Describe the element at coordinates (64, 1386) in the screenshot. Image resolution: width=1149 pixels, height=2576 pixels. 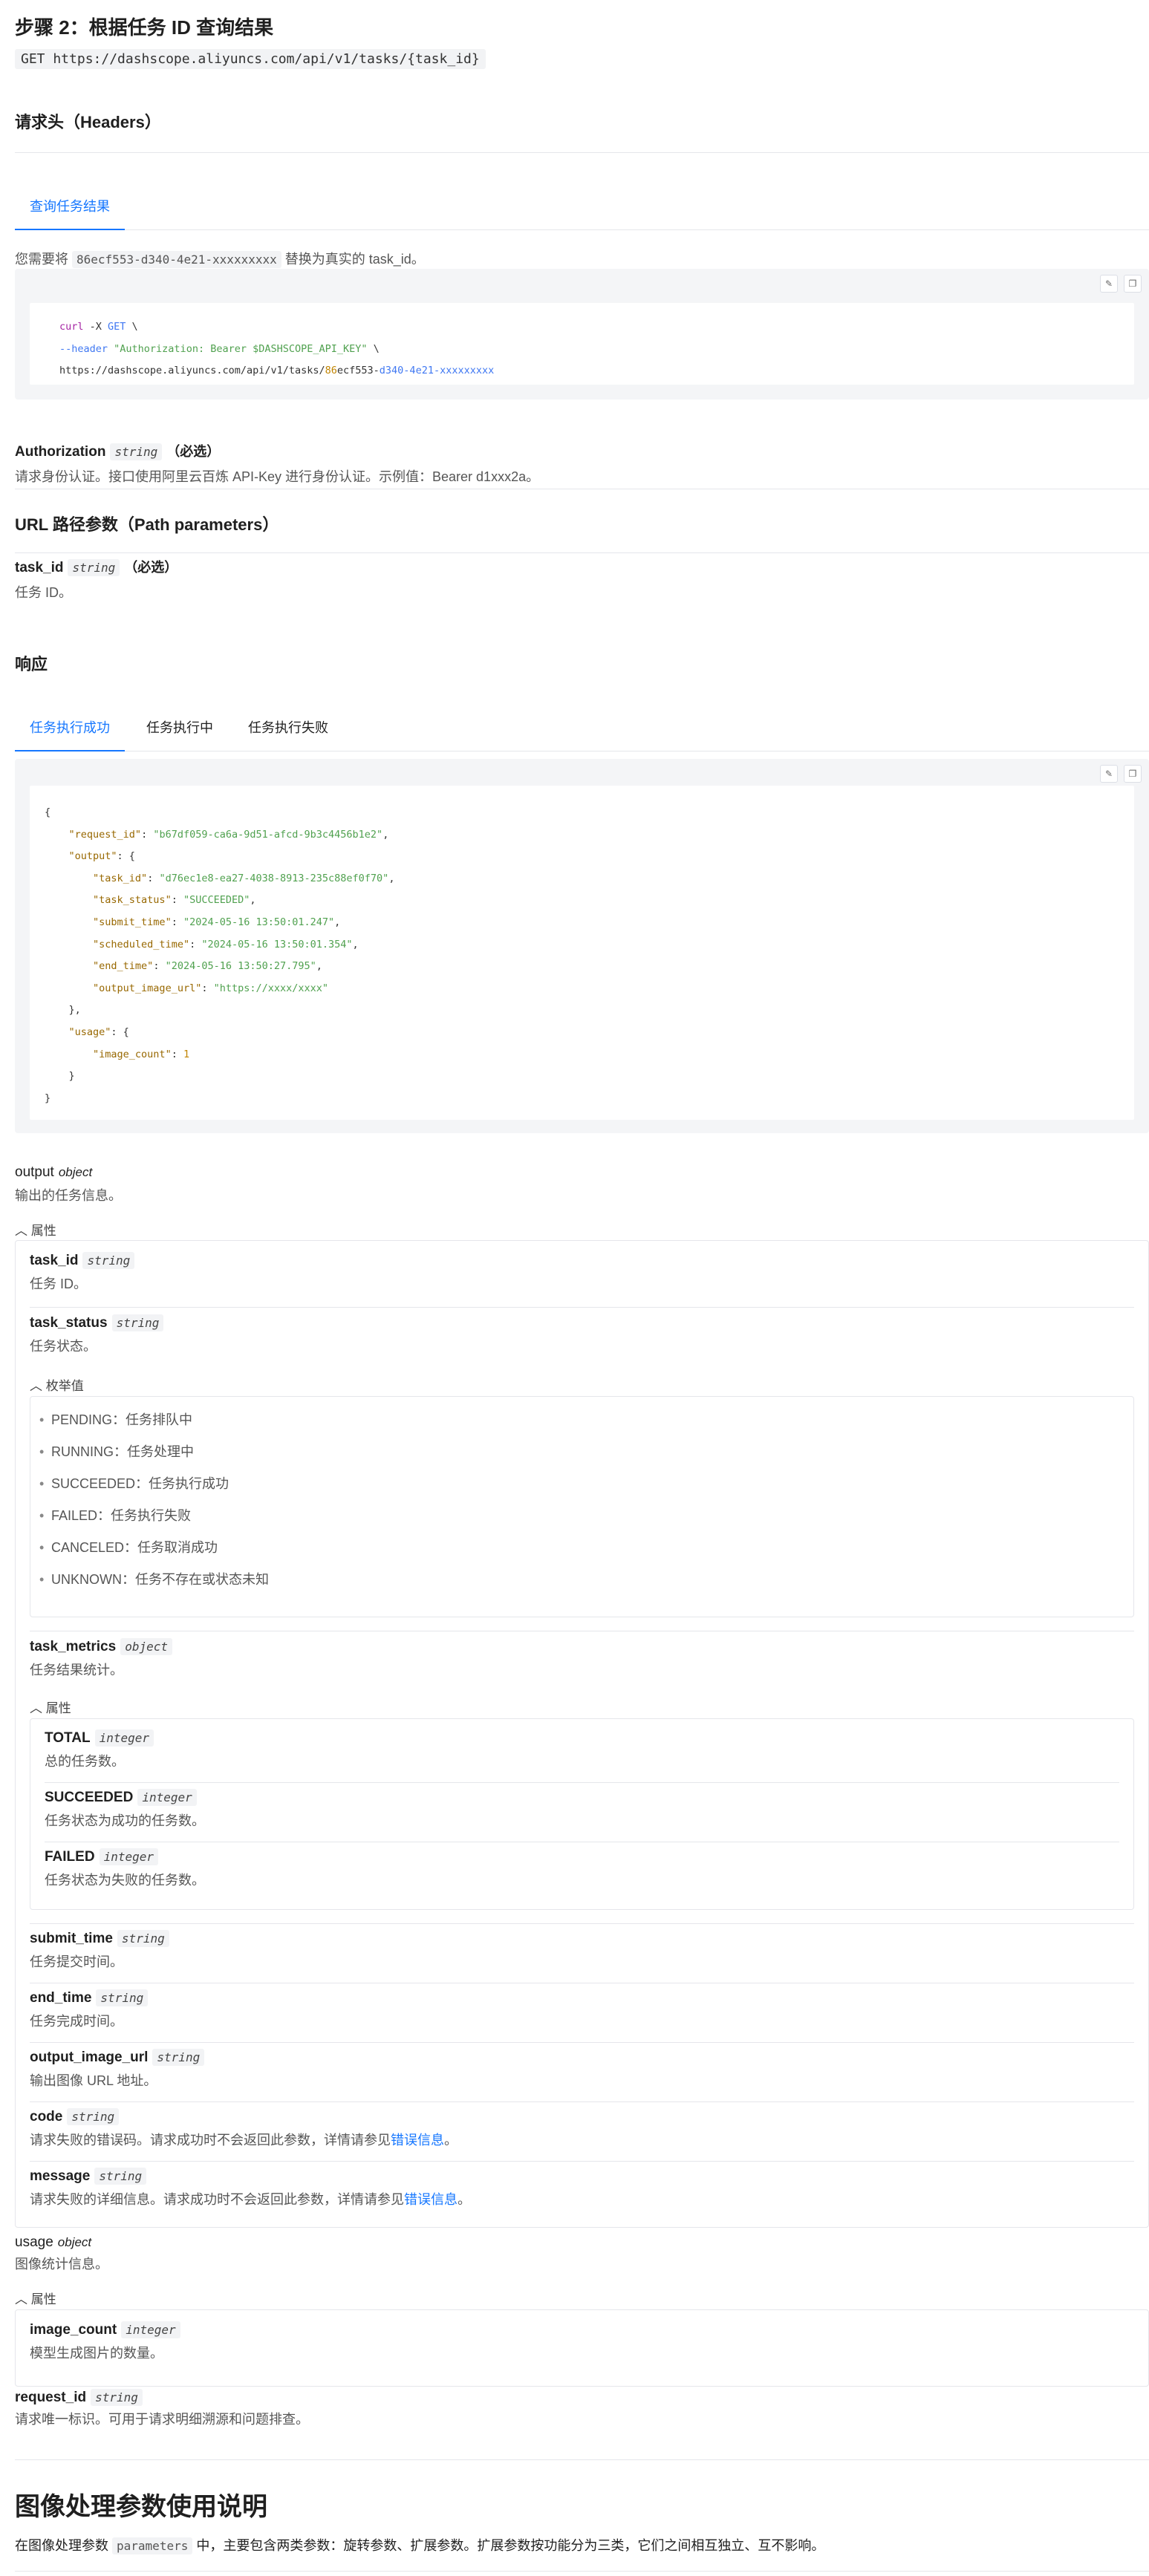
I see `toggle-label: 枚举值` at that location.